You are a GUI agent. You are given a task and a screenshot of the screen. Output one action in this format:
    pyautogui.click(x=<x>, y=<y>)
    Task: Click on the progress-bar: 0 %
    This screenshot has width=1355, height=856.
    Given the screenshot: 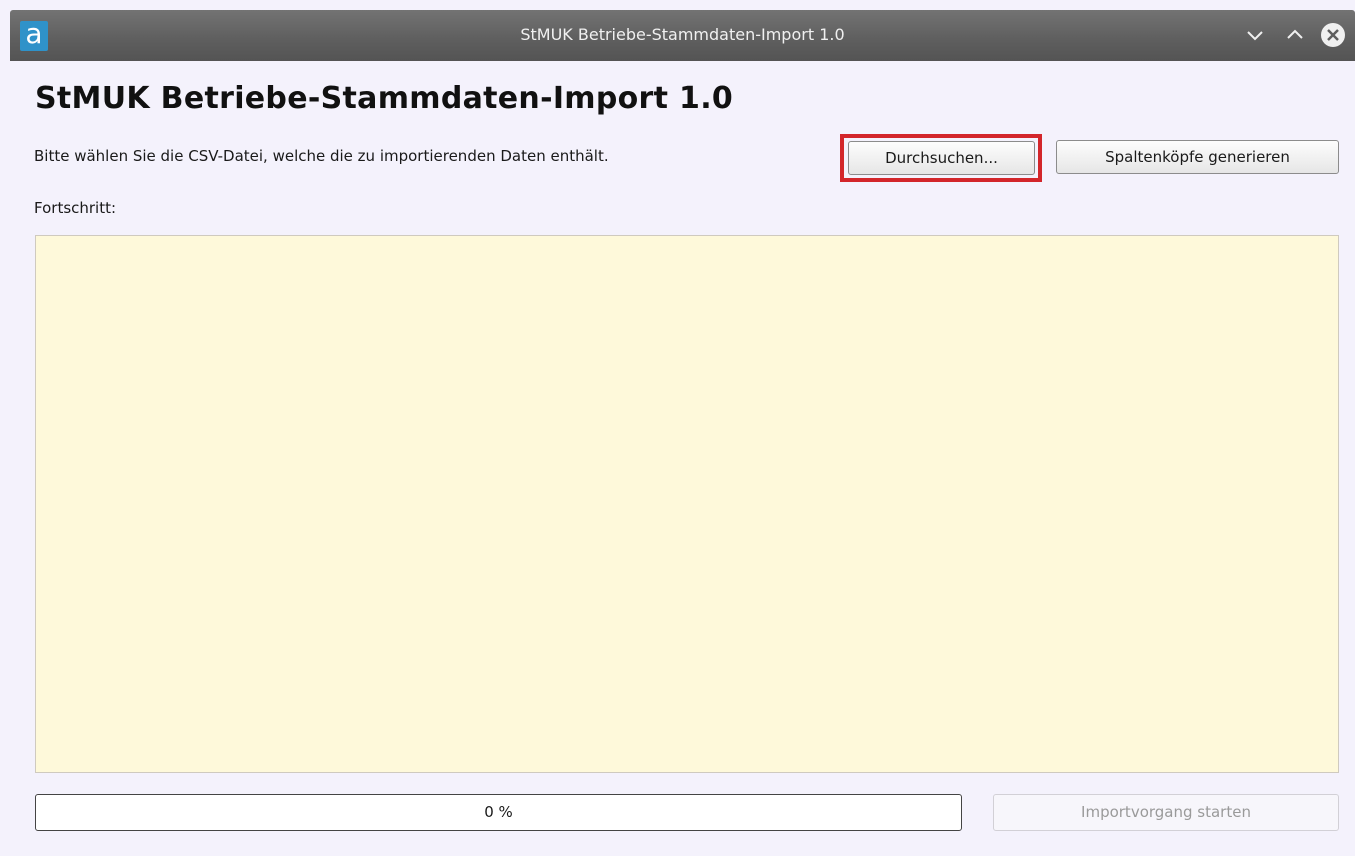 What is the action you would take?
    pyautogui.click(x=498, y=812)
    